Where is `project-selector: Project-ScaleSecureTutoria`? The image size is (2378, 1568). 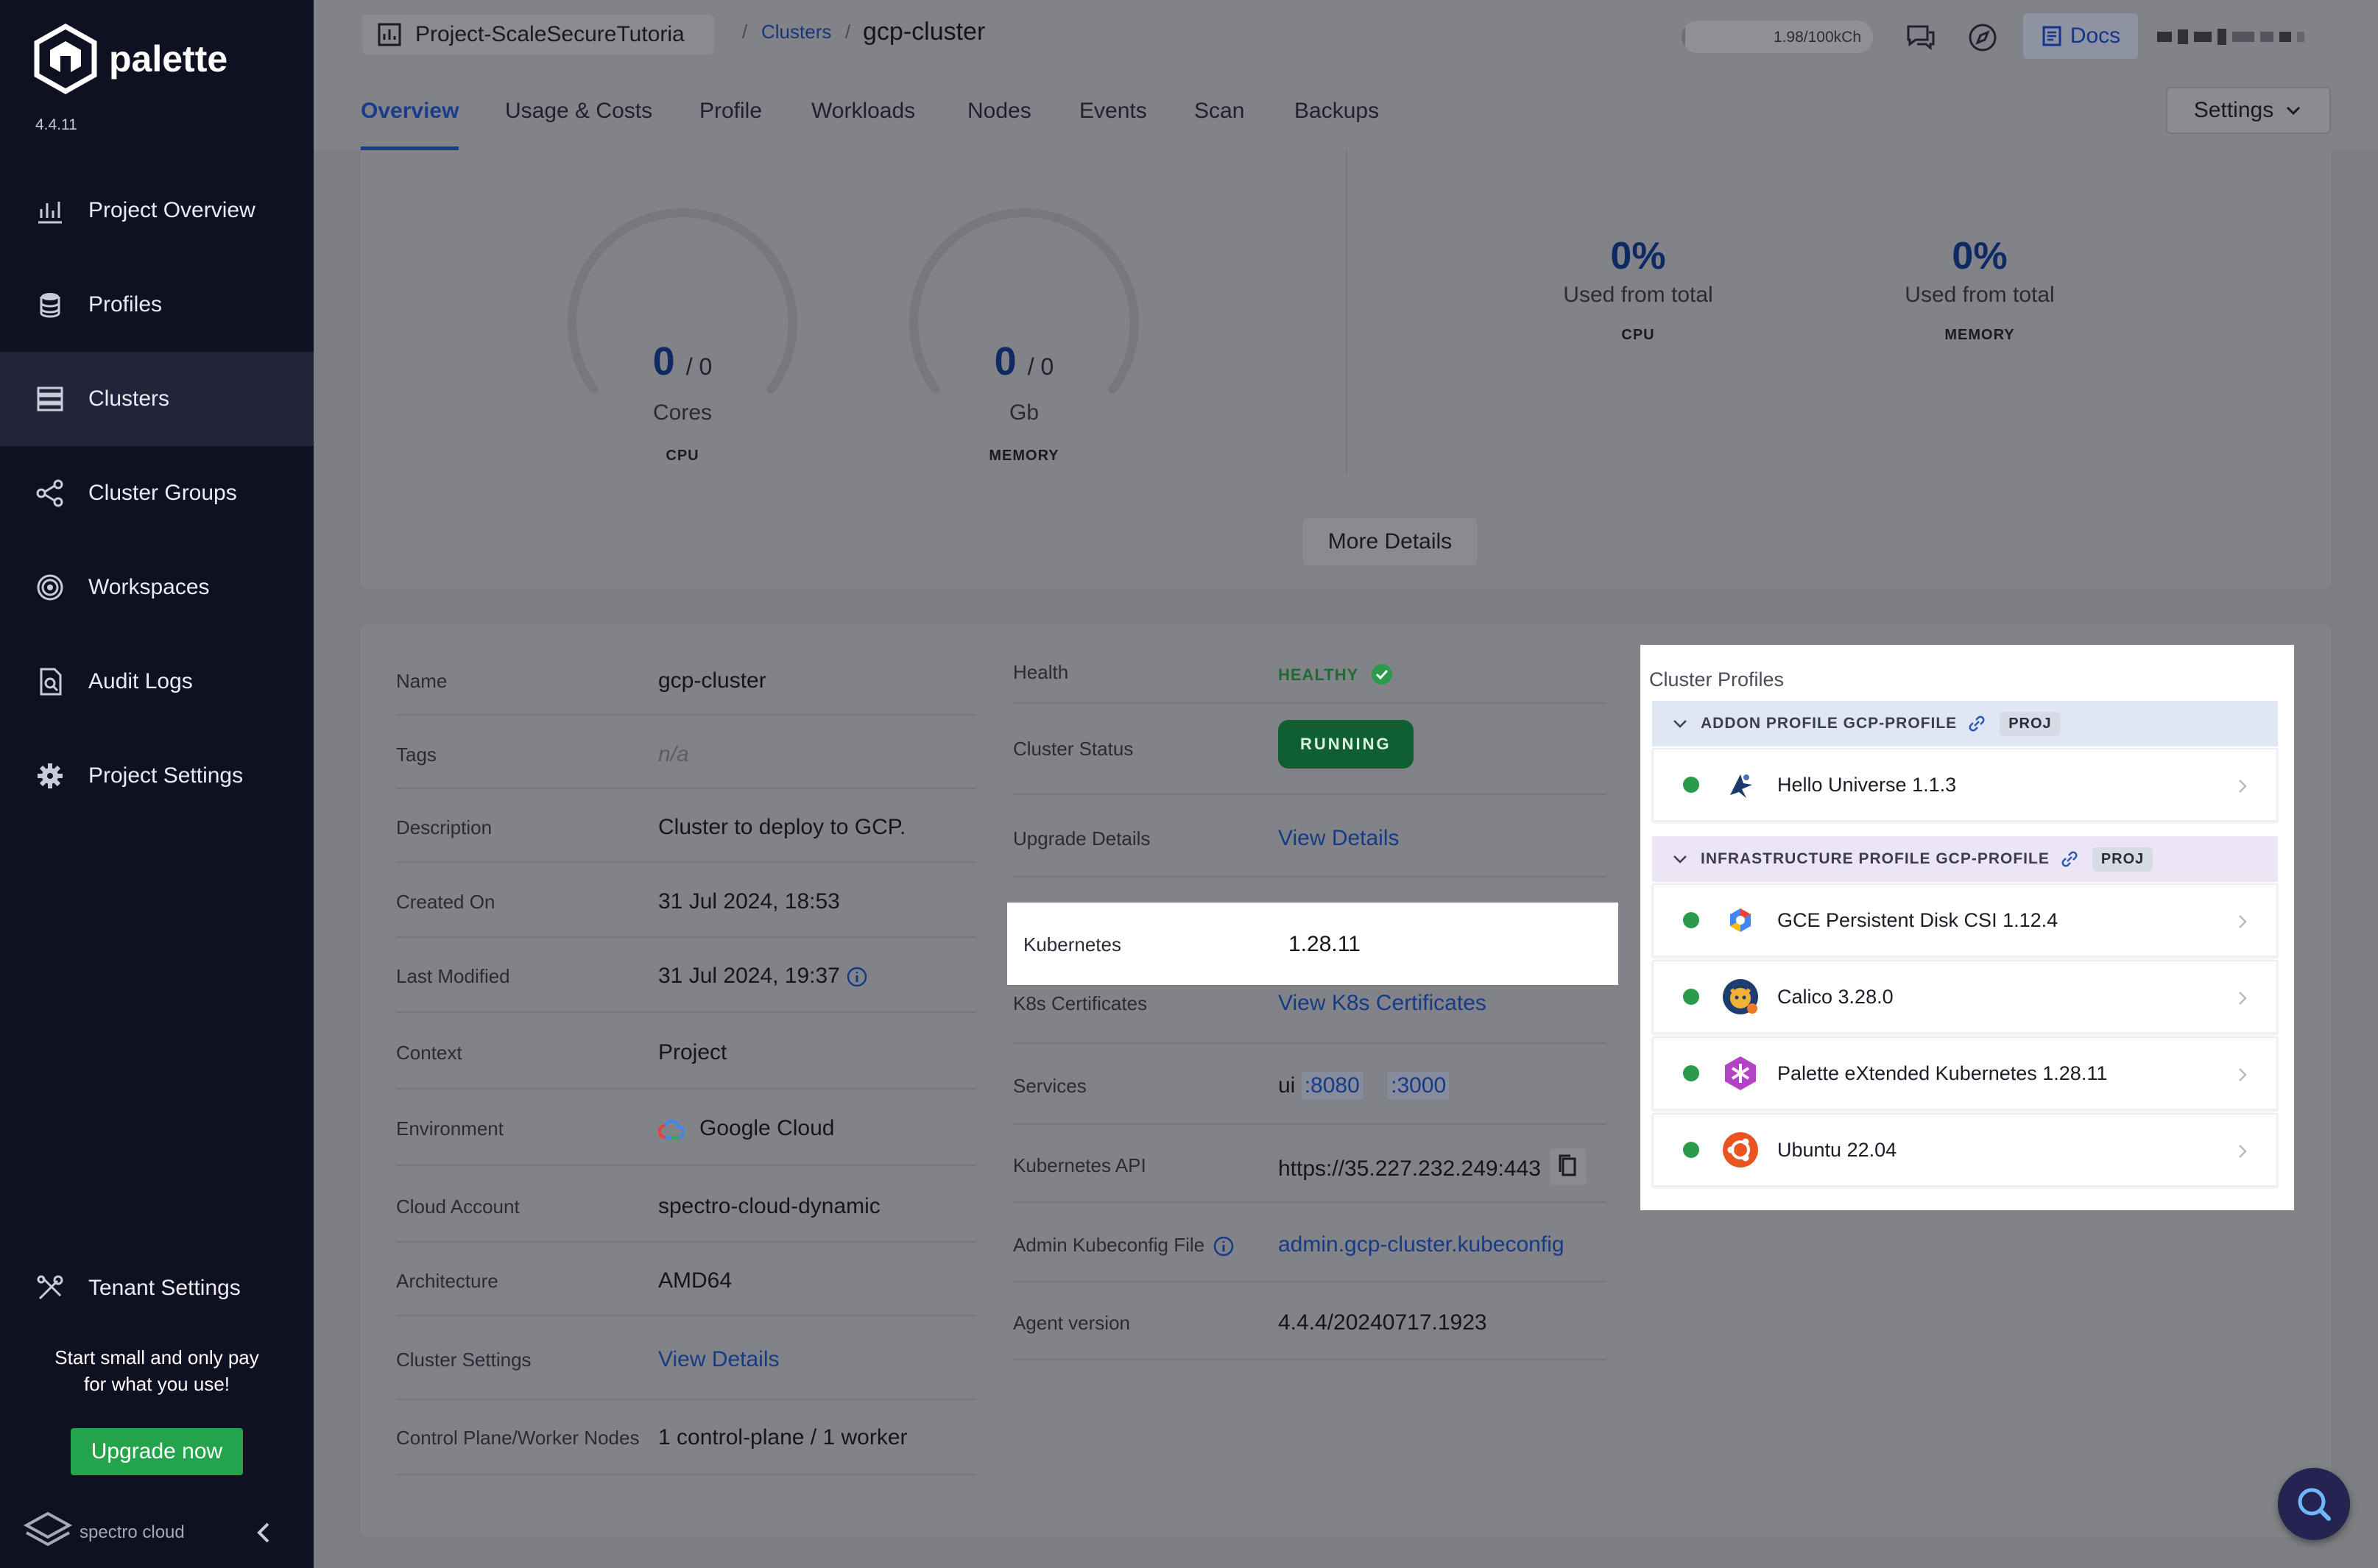
project-selector: Project-ScaleSecureTutoria is located at coordinates (538, 35).